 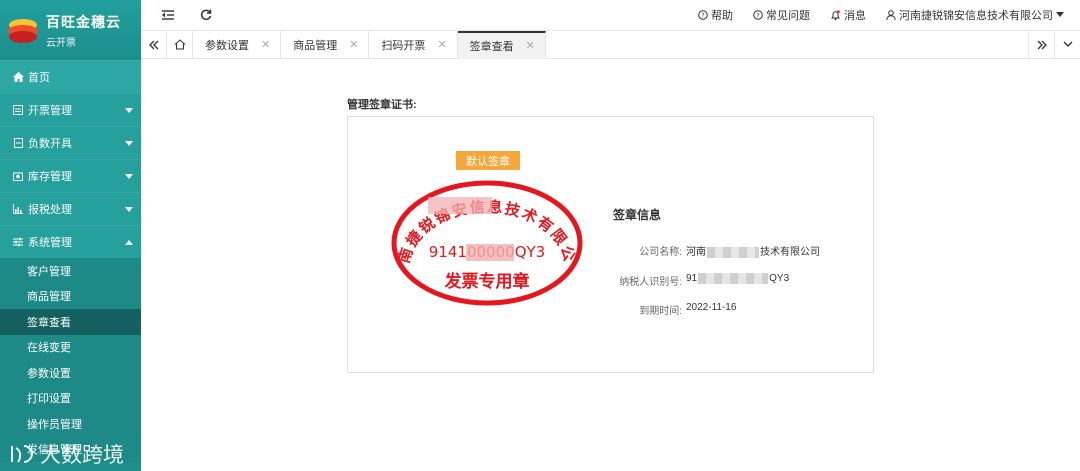 I want to click on default-seal-badge: 默认签章, so click(x=488, y=160).